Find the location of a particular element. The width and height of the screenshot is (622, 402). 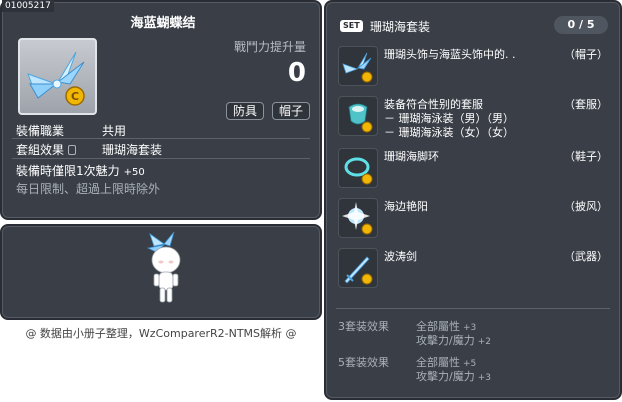

item-id: 01005217 is located at coordinates (28, 6).